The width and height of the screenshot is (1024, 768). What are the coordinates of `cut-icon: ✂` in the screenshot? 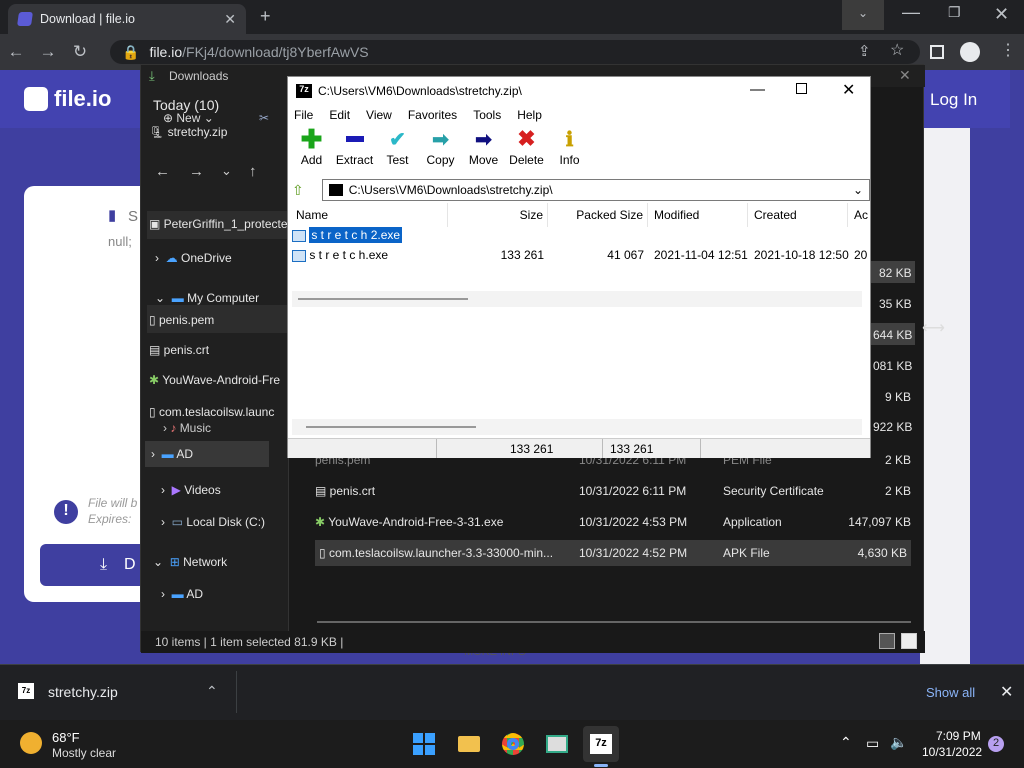 It's located at (264, 118).